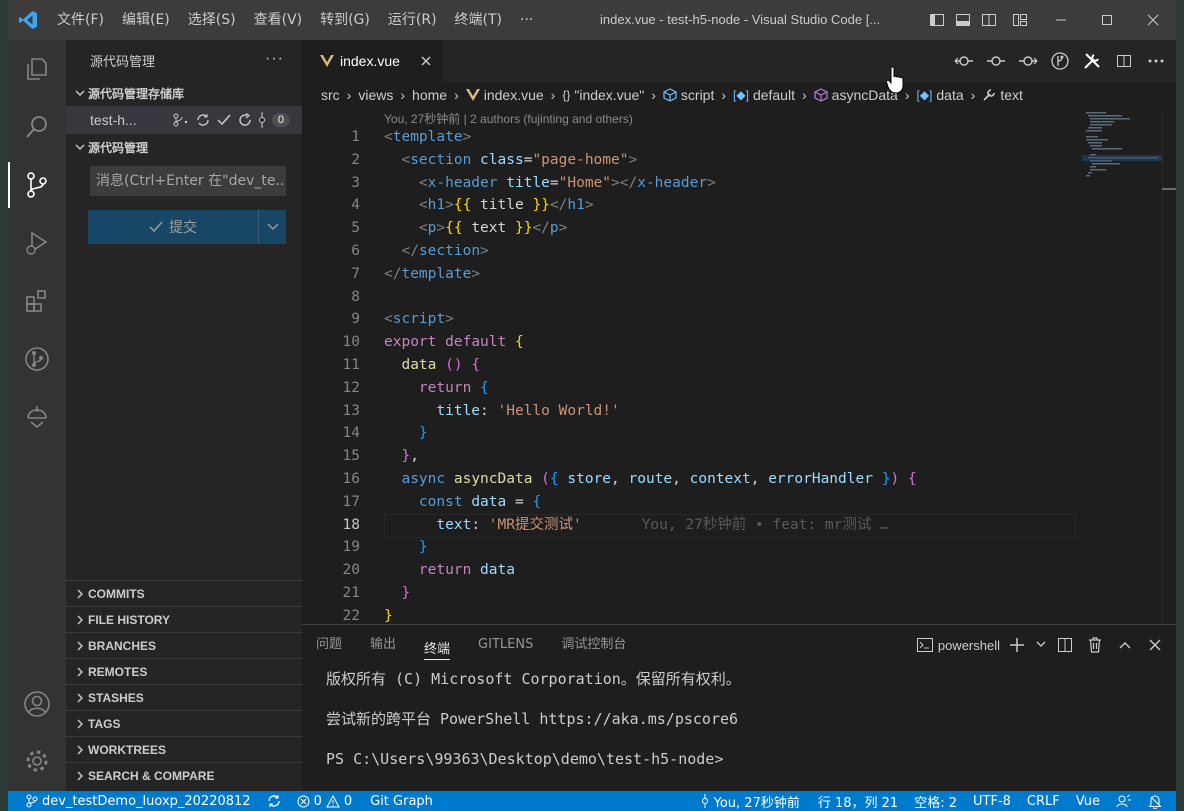  I want to click on section-search-compare: SEARCH & COMPARE, so click(184, 775).